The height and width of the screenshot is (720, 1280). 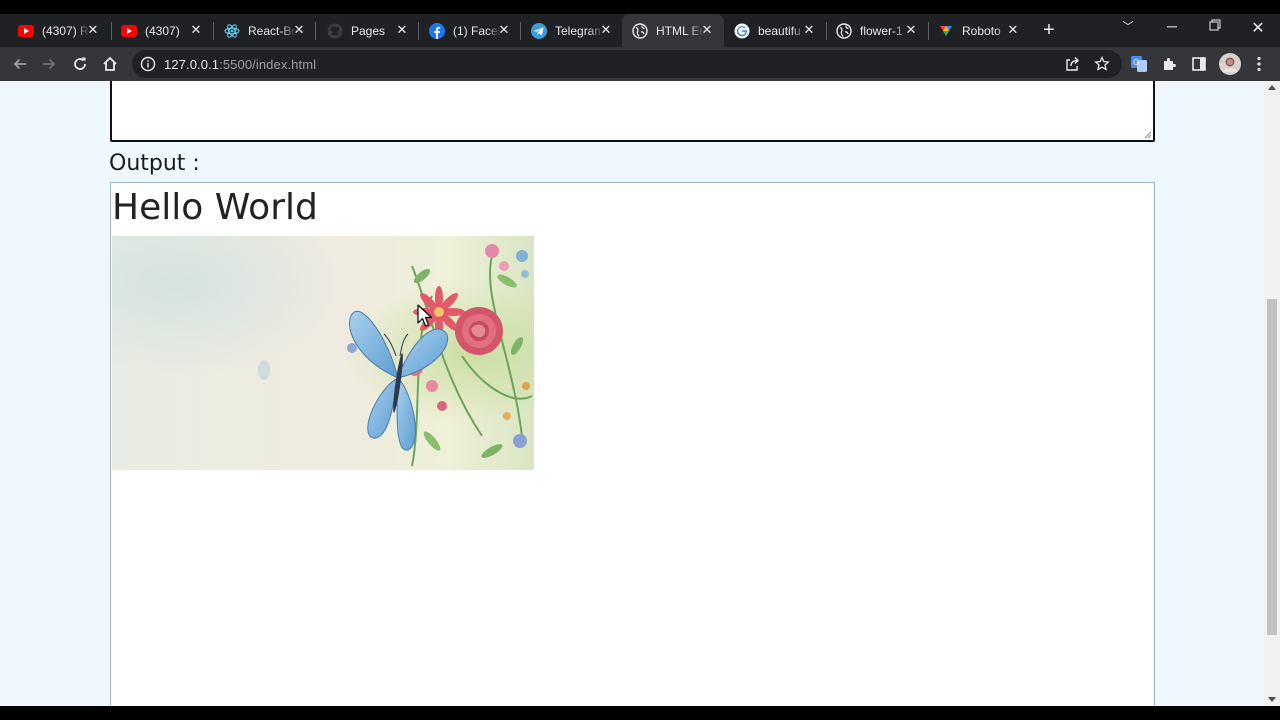 I want to click on tab-title: (4307) R, so click(x=65, y=30).